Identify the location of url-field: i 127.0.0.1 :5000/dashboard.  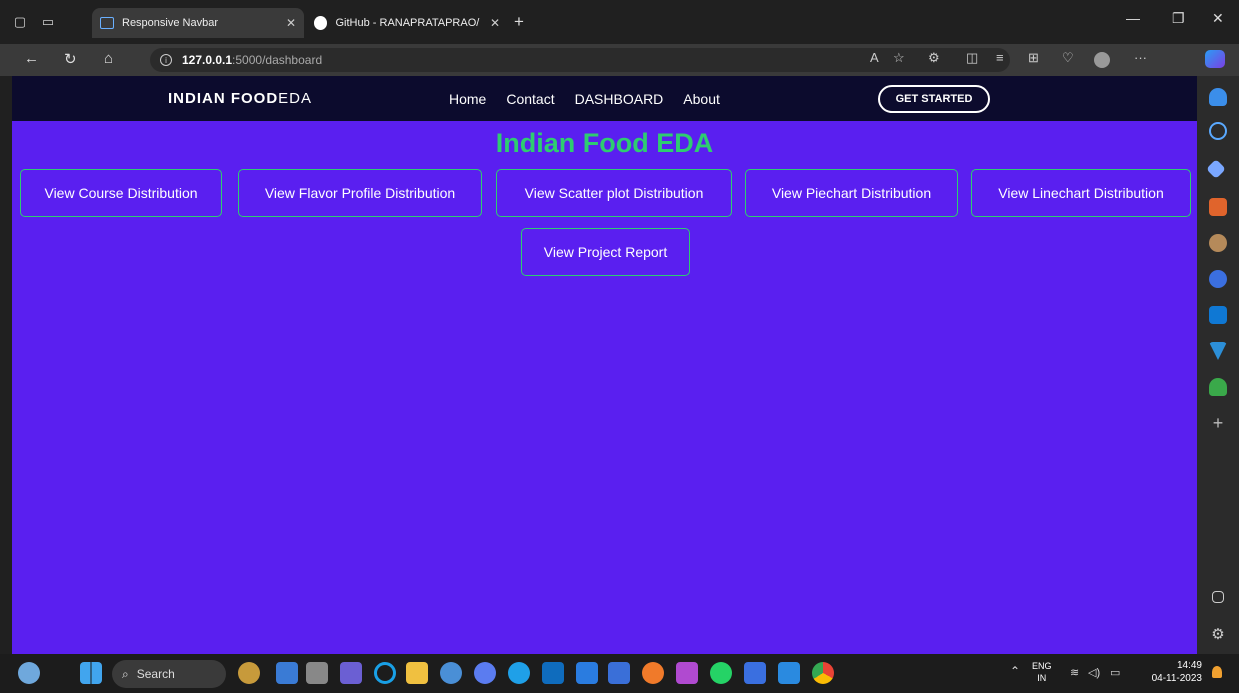
(580, 60).